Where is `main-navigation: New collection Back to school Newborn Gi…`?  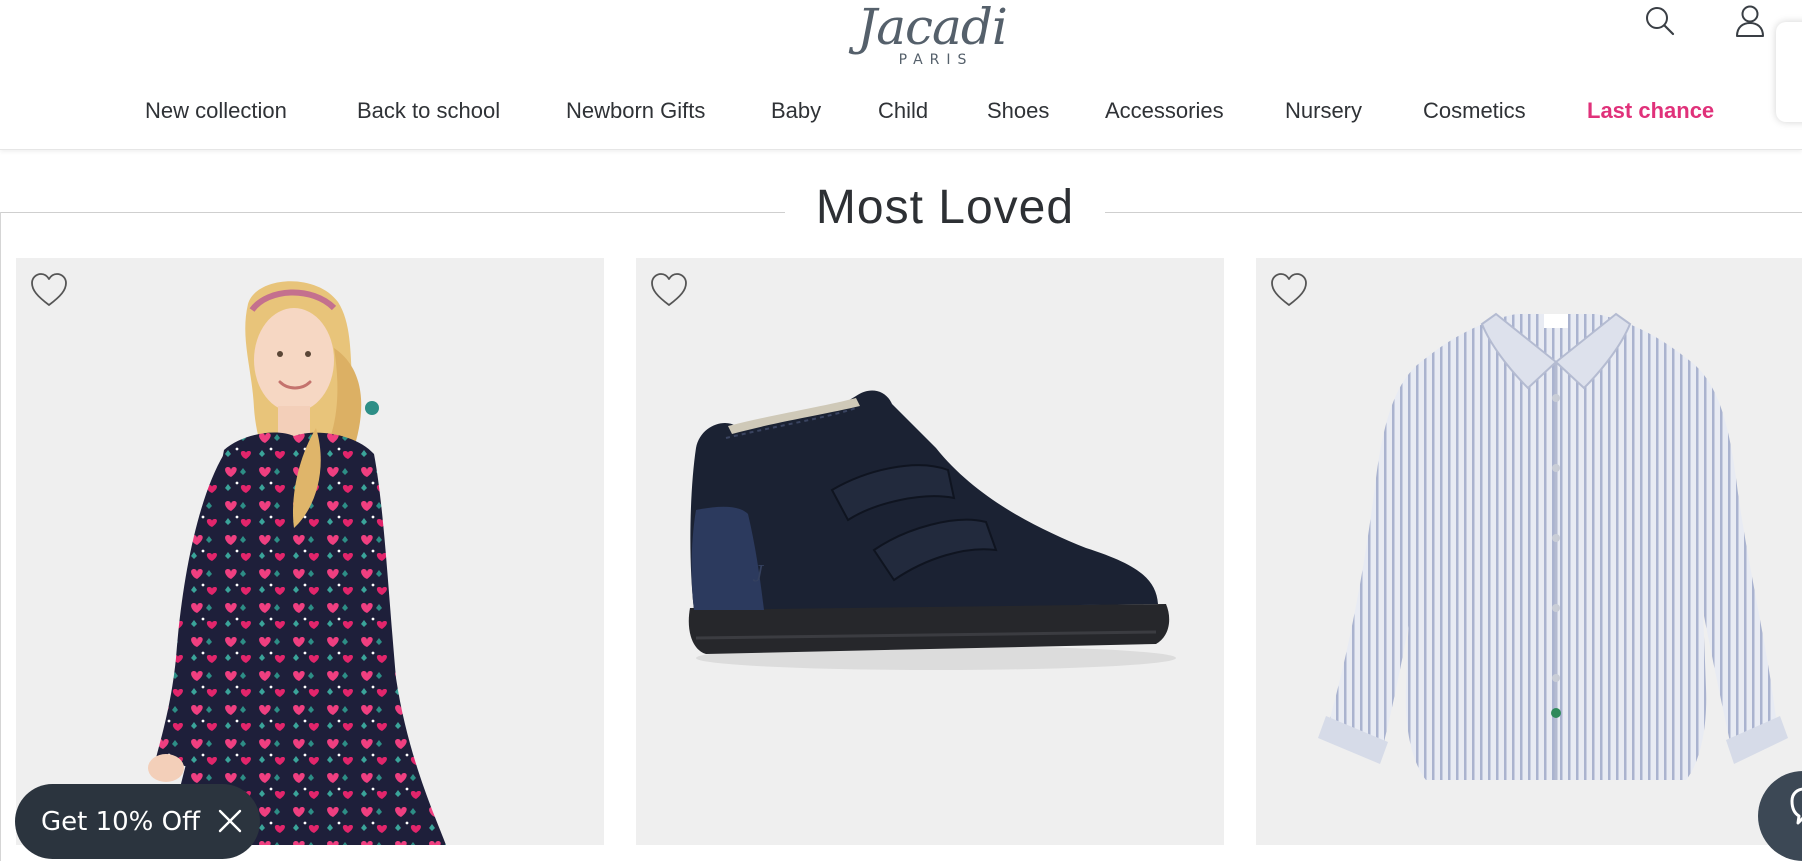 main-navigation: New collection Back to school Newborn Gi… is located at coordinates (901, 118).